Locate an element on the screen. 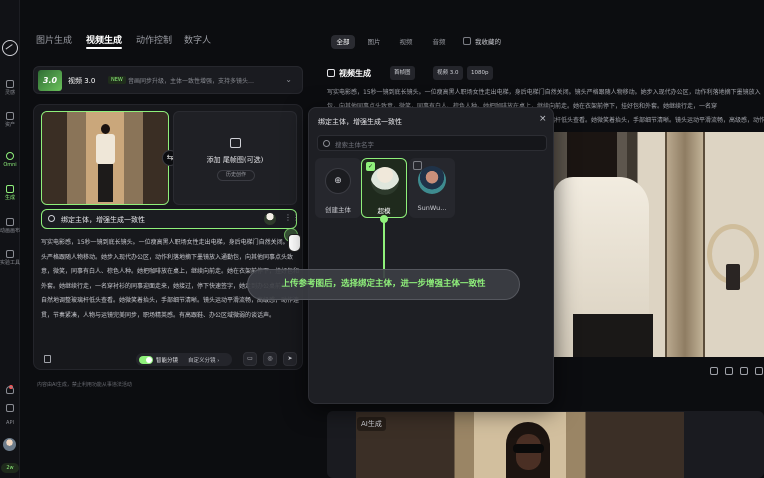 Image resolution: width=764 pixels, height=478 pixels. filter-tab-image: 图片 is located at coordinates (374, 42).